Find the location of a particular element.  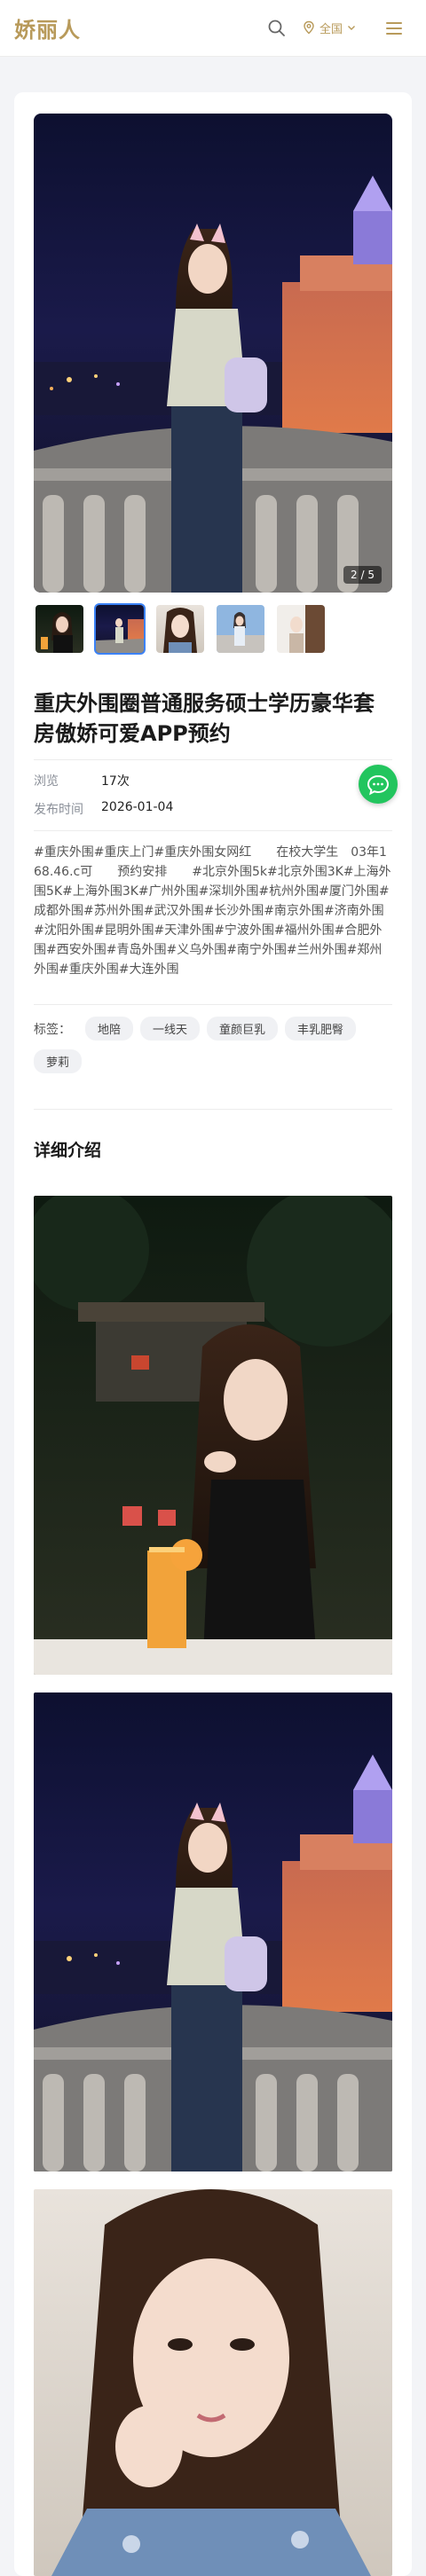

thumb-photo-castle is located at coordinates (120, 629).